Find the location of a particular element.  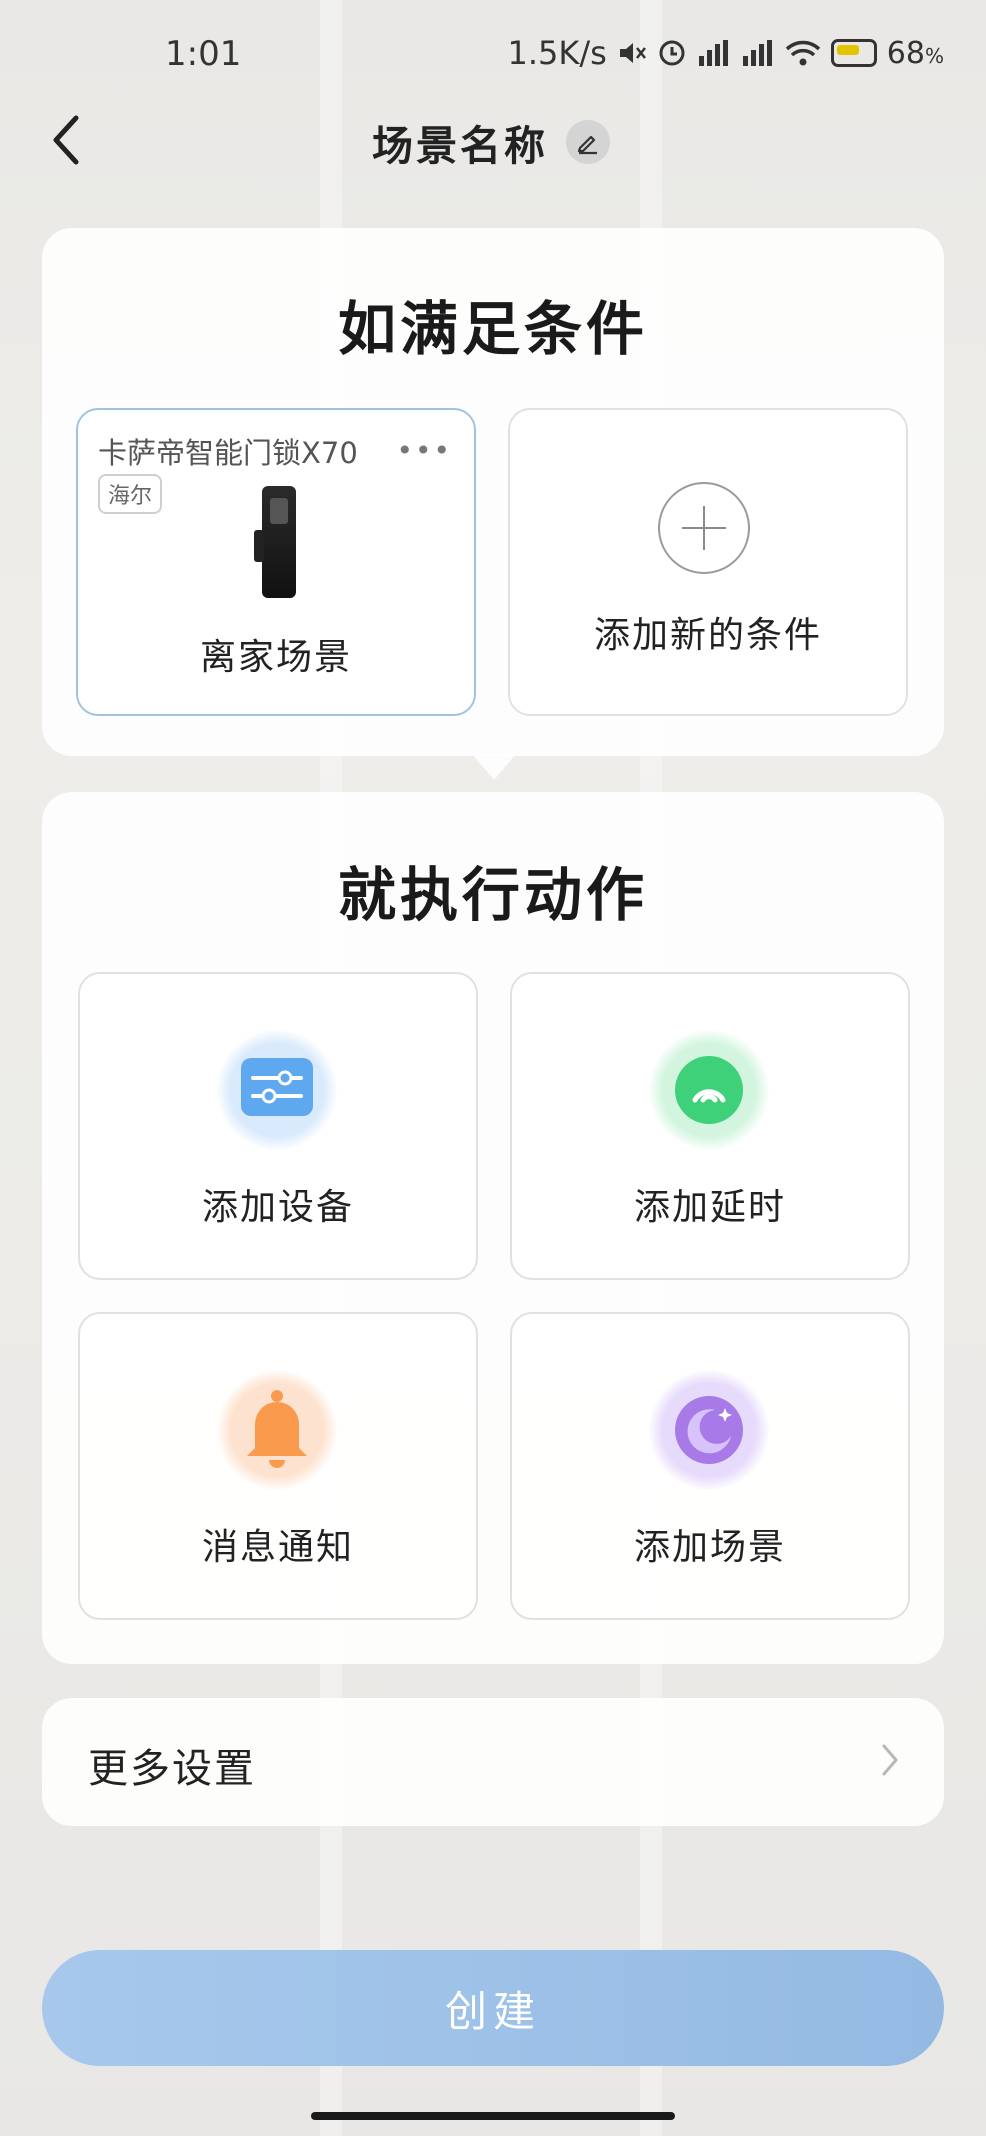

back-button is located at coordinates (66, 140).